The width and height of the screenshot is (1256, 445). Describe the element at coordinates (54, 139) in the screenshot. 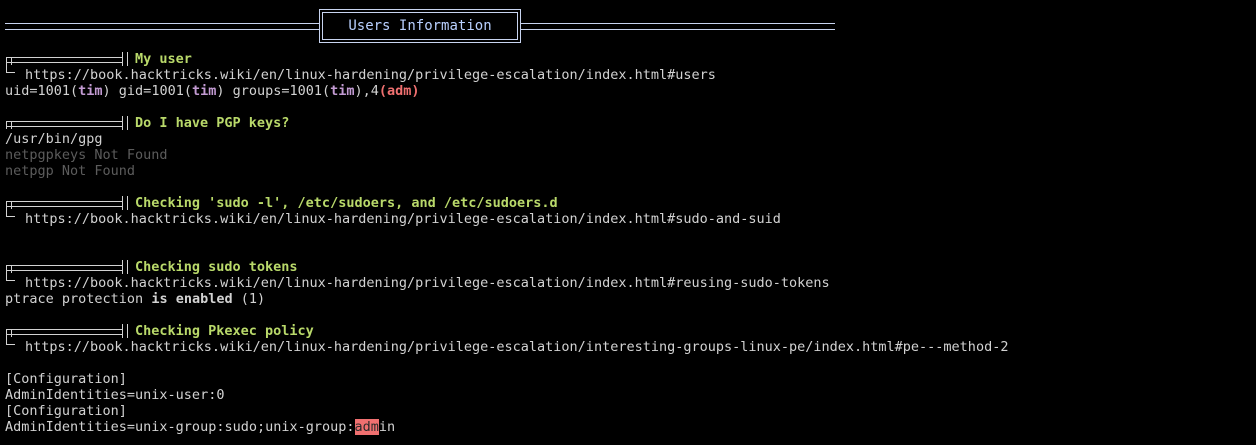

I see `pgp-output-line: /usr/bin/gpg` at that location.